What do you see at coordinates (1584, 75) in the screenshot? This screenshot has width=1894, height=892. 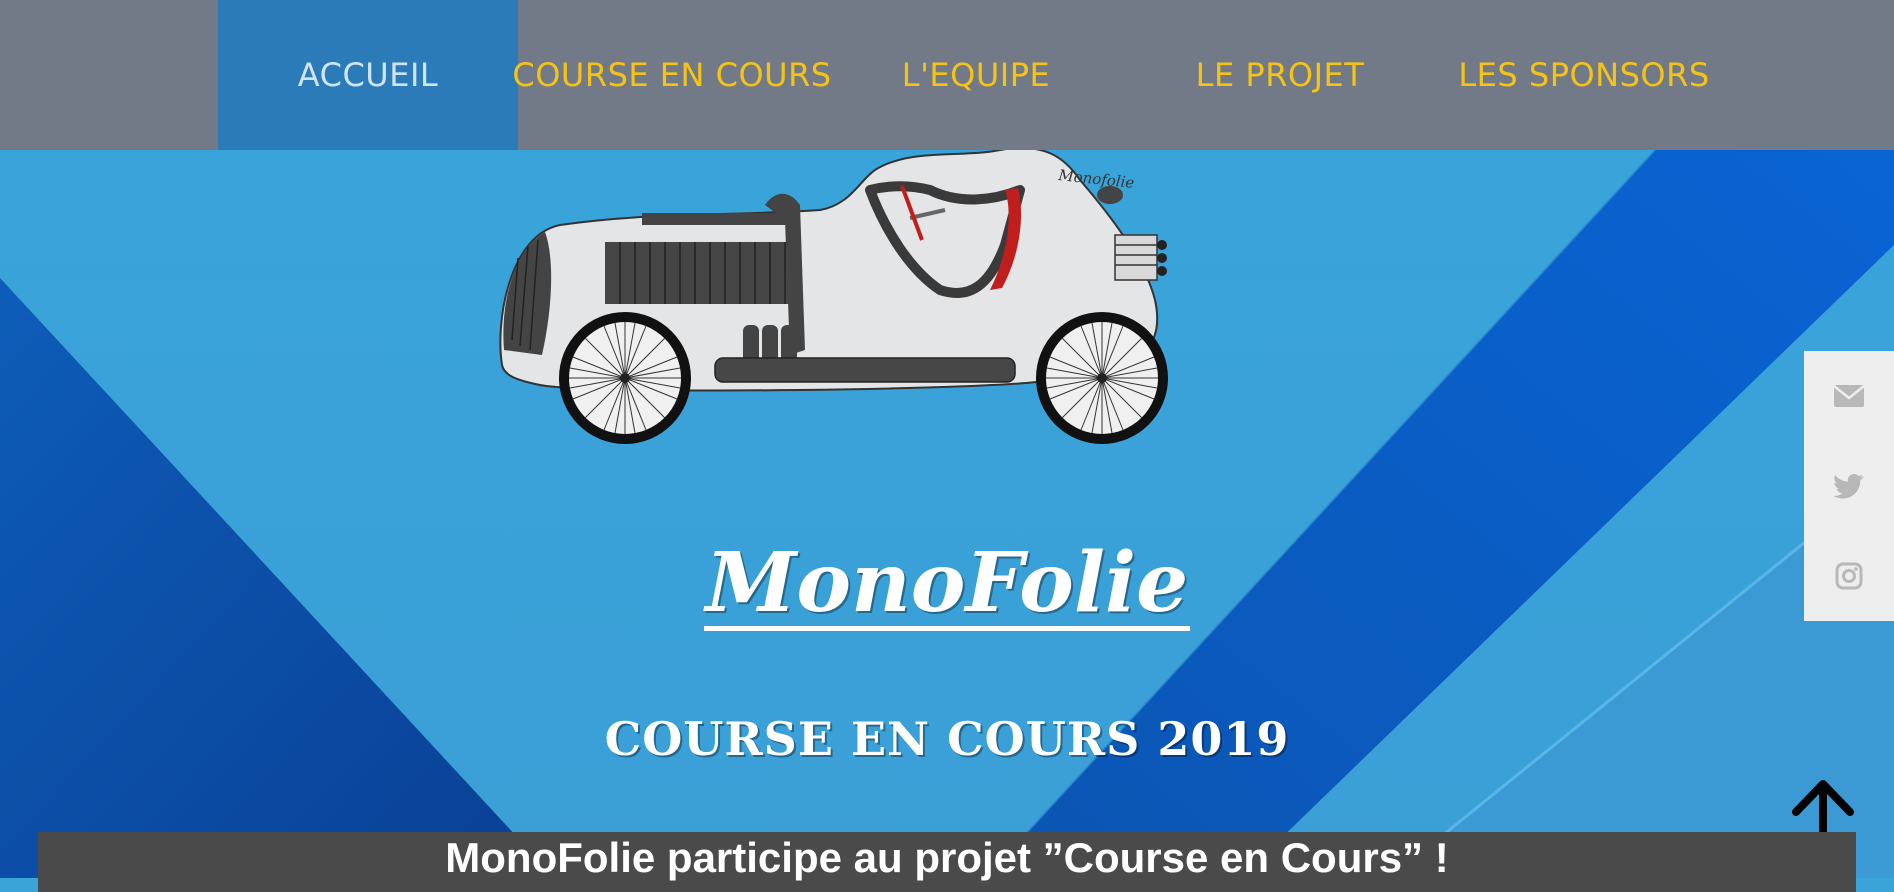 I see `nav-item-sponsors: LES SPONSORS` at bounding box center [1584, 75].